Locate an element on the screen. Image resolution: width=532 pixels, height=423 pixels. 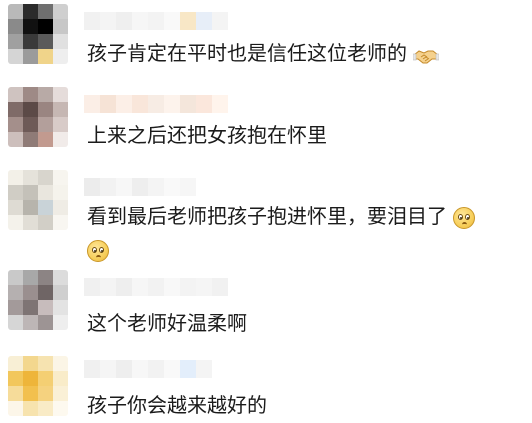
comment-text: 孩子肯定在平时也是信任这位老师的 is located at coordinates (263, 53).